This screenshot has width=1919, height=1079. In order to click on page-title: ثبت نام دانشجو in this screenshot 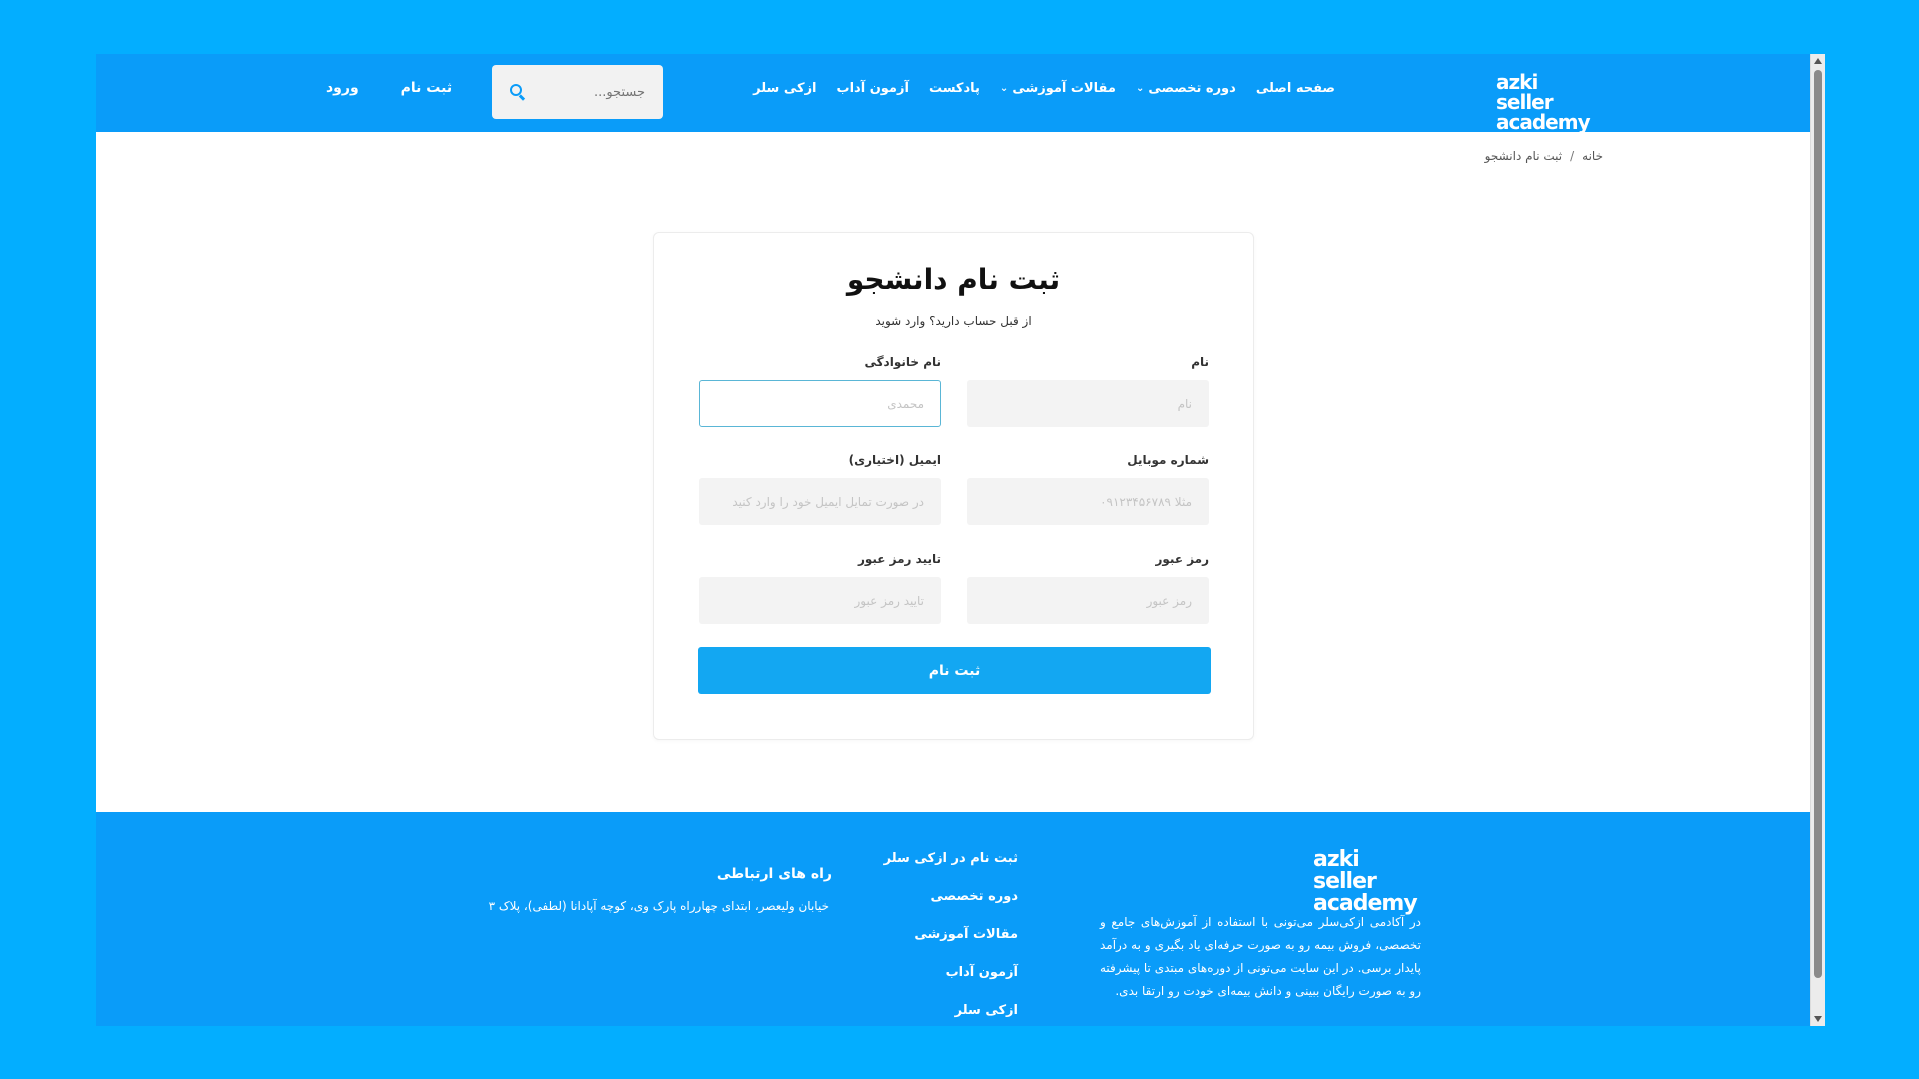, I will do `click(953, 279)`.